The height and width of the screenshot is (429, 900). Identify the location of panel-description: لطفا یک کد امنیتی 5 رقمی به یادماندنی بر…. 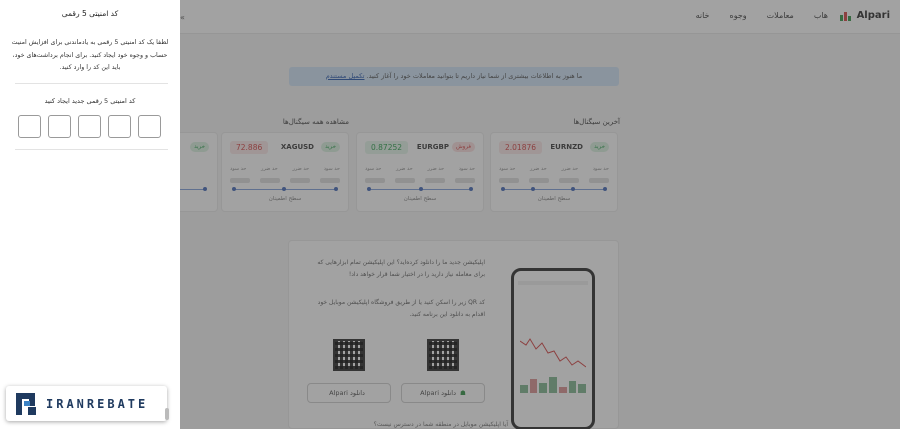
(90, 55).